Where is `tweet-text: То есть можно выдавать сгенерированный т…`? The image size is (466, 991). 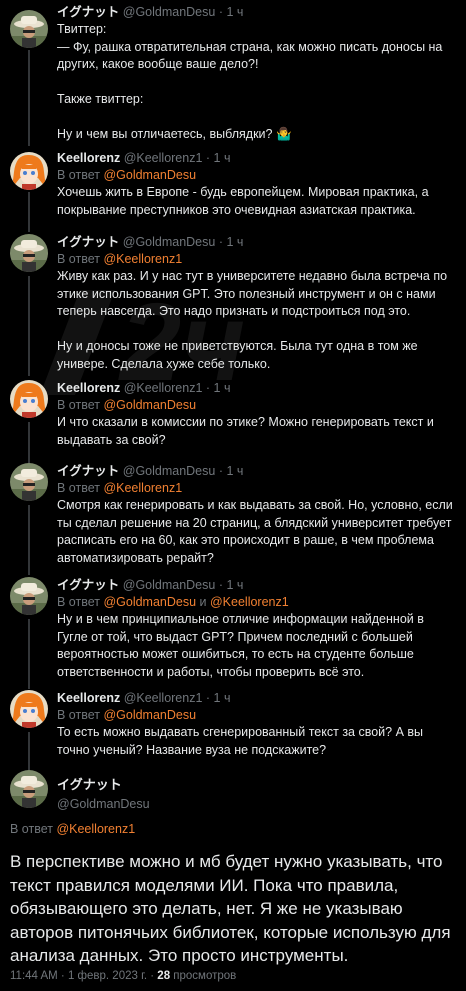
tweet-text: То есть можно выдавать сгенерированный т… is located at coordinates (242, 741).